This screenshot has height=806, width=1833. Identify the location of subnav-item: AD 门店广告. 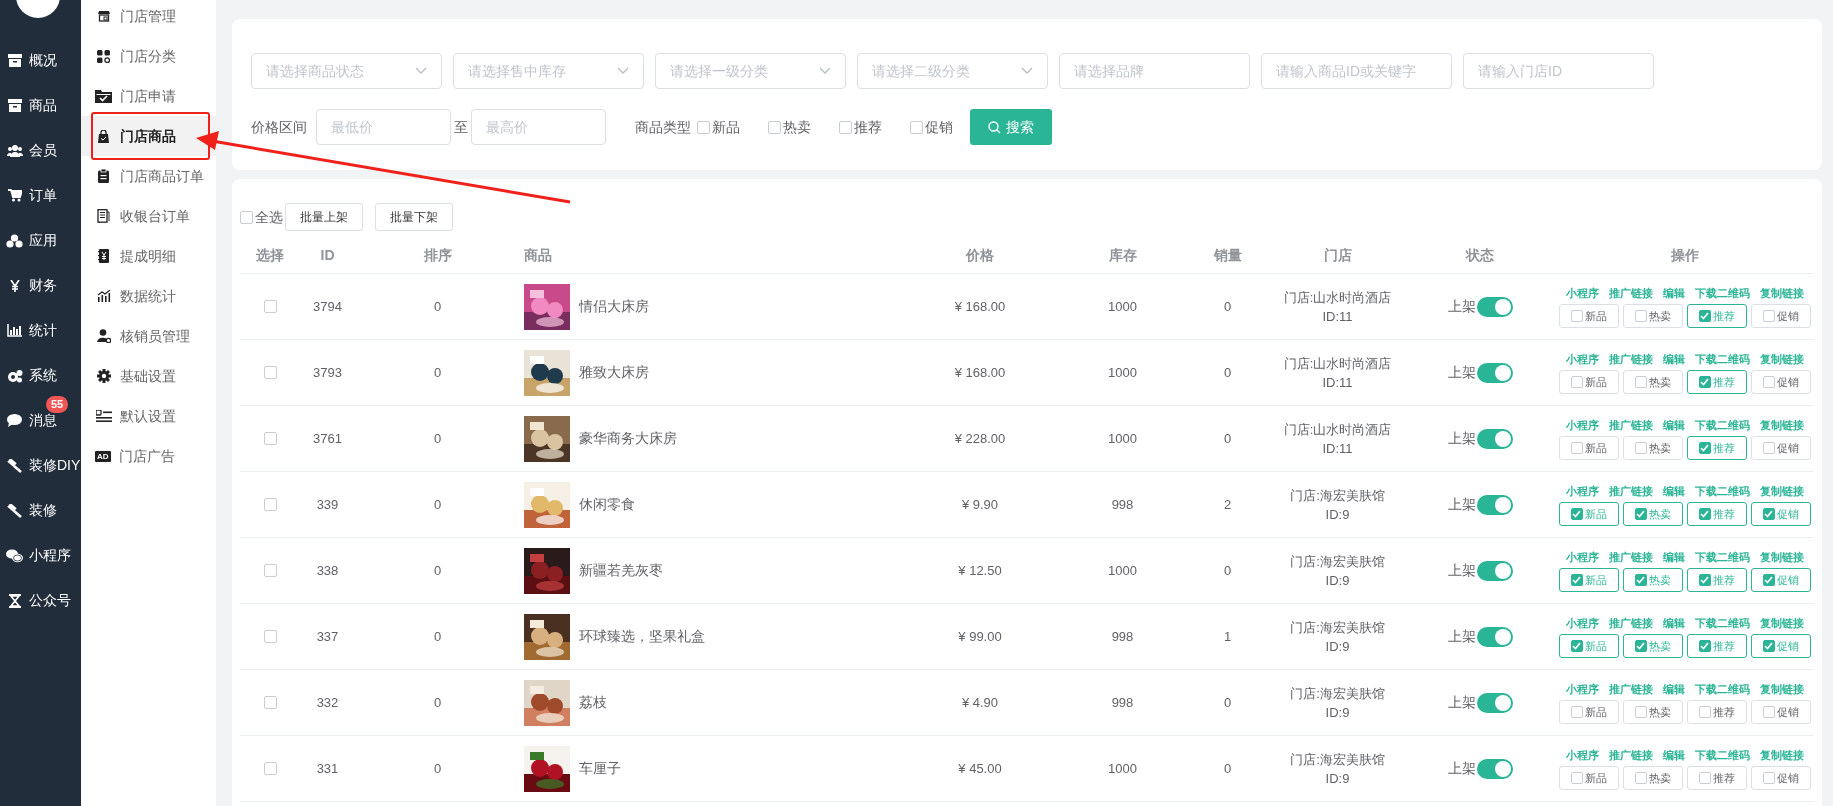
(148, 456).